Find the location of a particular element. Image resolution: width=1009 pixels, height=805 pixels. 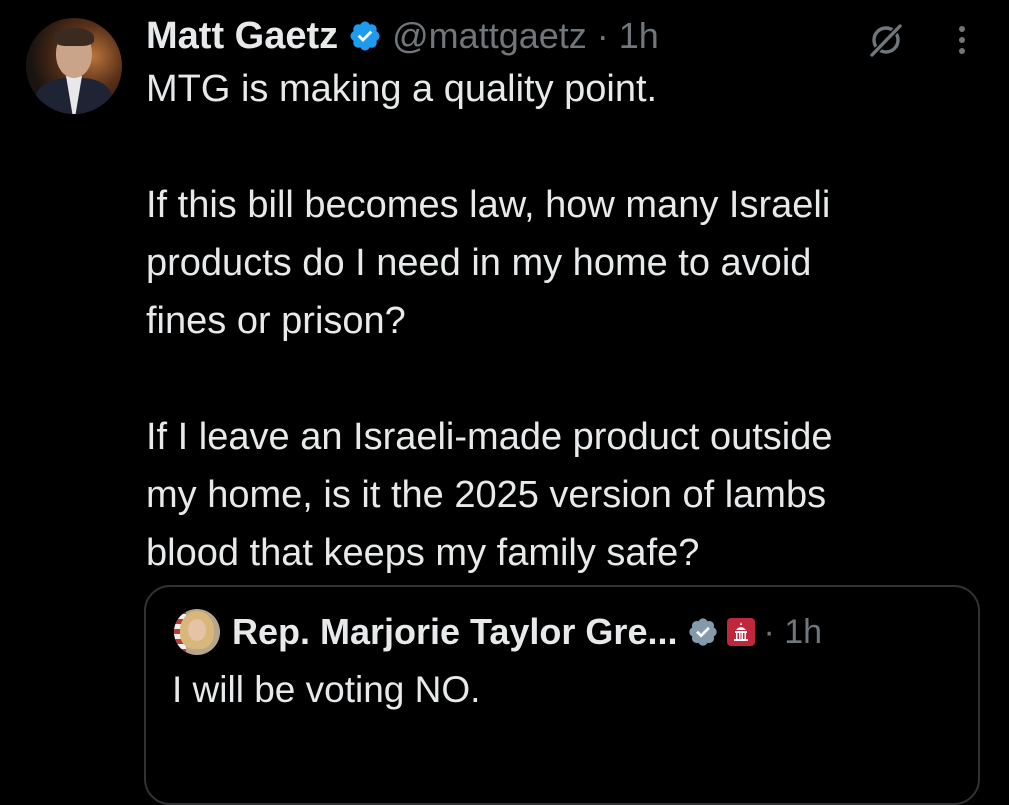

quoted-tweet-time: · 1h is located at coordinates (792, 632).